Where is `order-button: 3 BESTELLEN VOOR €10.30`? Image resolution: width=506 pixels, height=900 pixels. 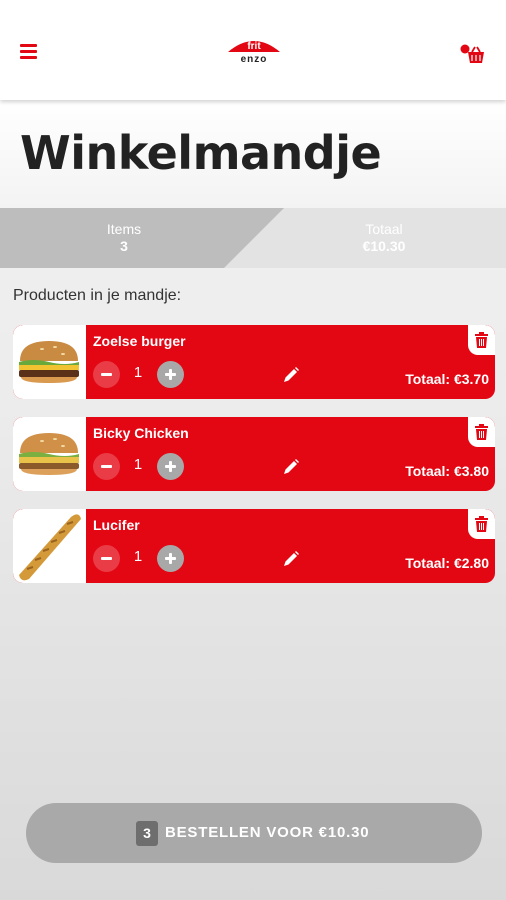
order-button: 3 BESTELLEN VOOR €10.30 is located at coordinates (254, 833).